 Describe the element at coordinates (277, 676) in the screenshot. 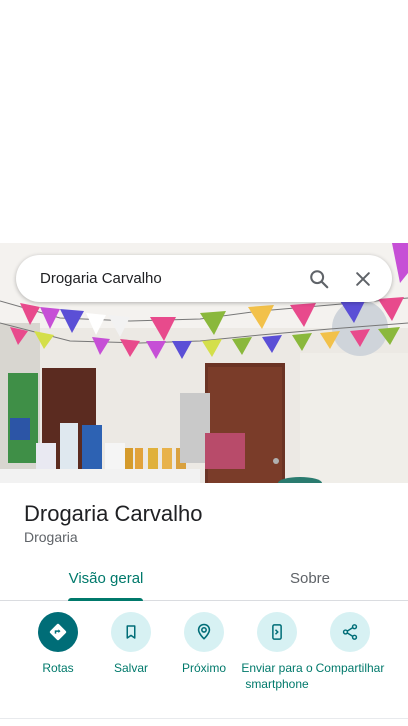

I see `send-to-phone-label: Enviar para o smartphone` at that location.